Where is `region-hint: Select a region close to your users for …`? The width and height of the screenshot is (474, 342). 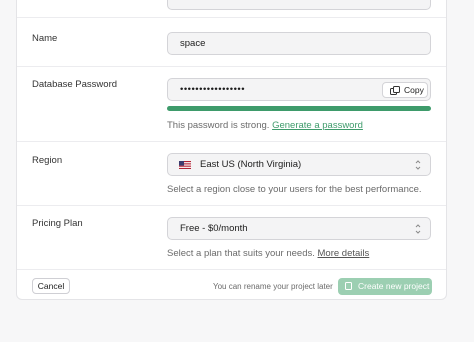
region-hint: Select a region close to your users for … is located at coordinates (294, 189).